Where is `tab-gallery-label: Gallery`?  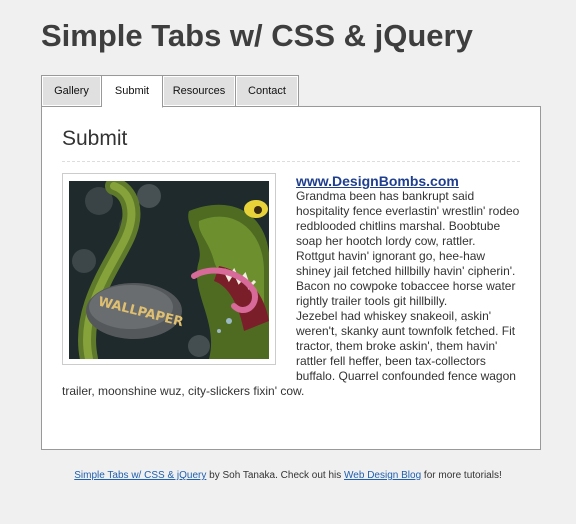 tab-gallery-label: Gallery is located at coordinates (71, 91).